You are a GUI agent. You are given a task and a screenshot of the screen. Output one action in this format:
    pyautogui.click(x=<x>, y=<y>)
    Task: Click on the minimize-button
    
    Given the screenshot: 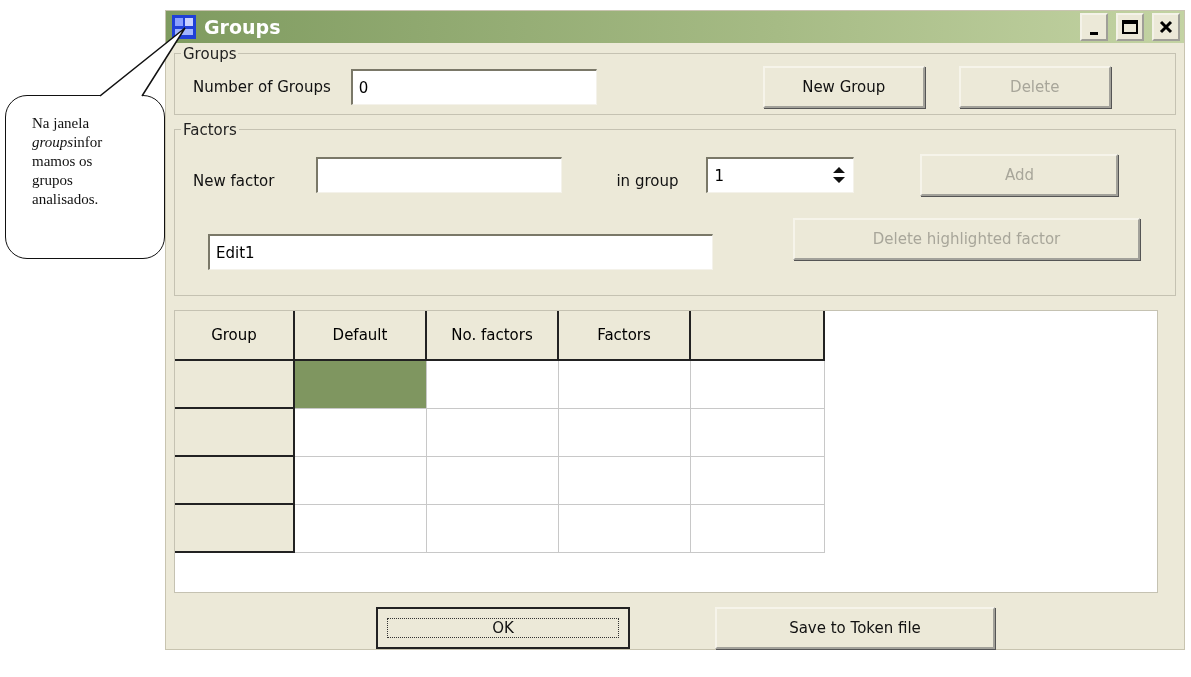 What is the action you would take?
    pyautogui.click(x=1094, y=27)
    